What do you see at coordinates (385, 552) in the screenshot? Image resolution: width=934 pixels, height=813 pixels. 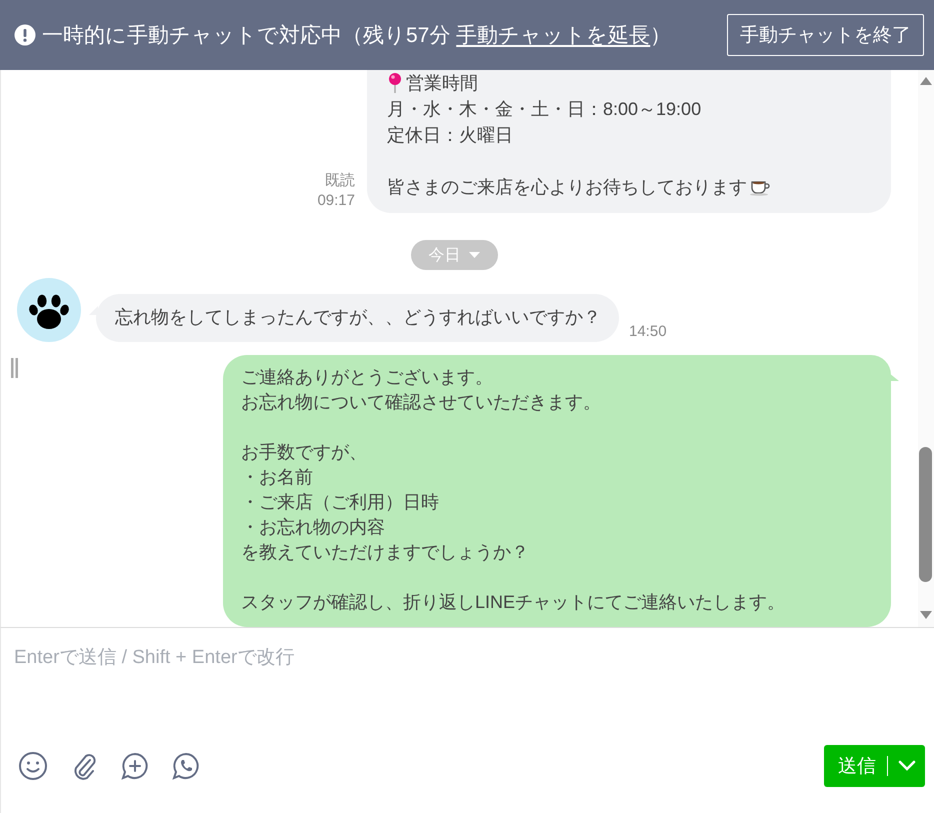 I see `message-text: を教えていただけますでしょうか？` at bounding box center [385, 552].